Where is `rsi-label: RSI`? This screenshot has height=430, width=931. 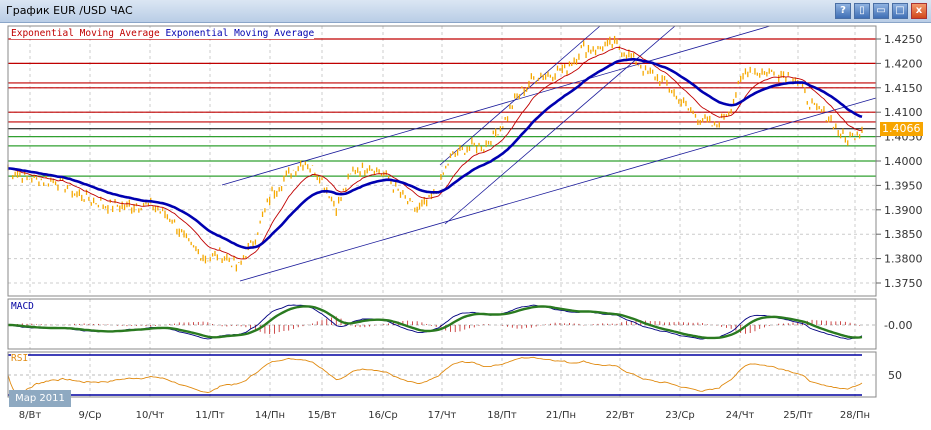 rsi-label: RSI is located at coordinates (20, 358).